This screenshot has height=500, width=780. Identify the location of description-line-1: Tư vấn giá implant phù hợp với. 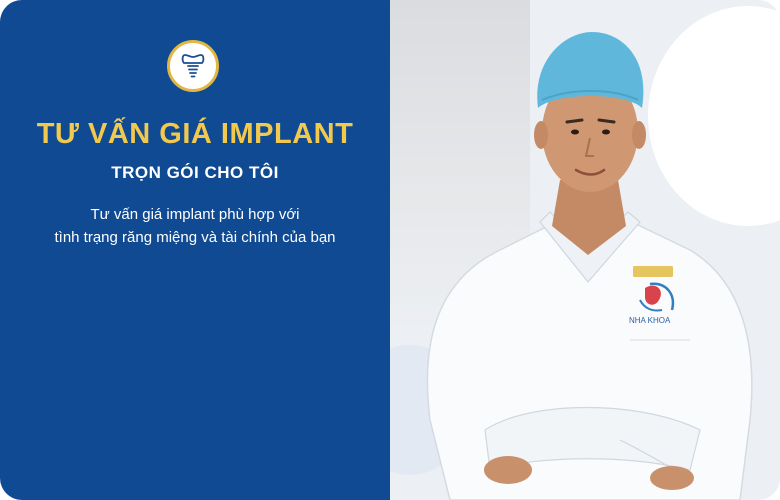
(195, 214).